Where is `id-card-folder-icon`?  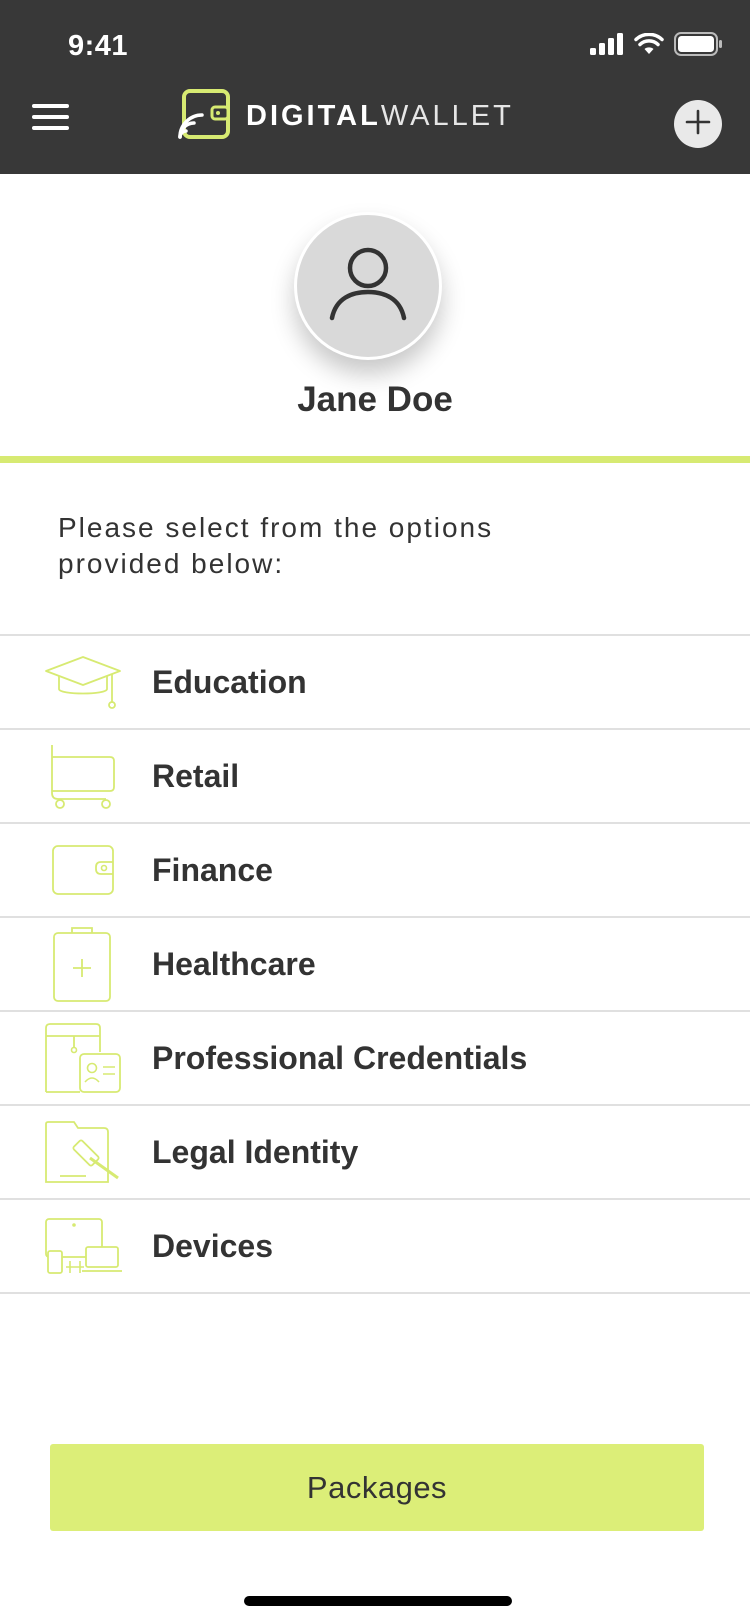 id-card-folder-icon is located at coordinates (83, 1058).